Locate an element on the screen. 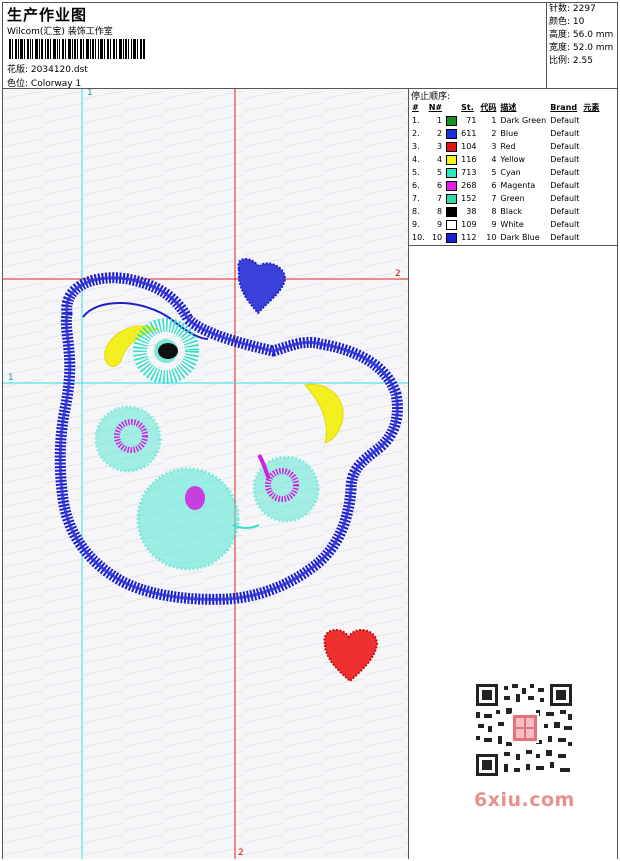 This screenshot has width=620, height=861. row-code: 6 is located at coordinates (494, 185).